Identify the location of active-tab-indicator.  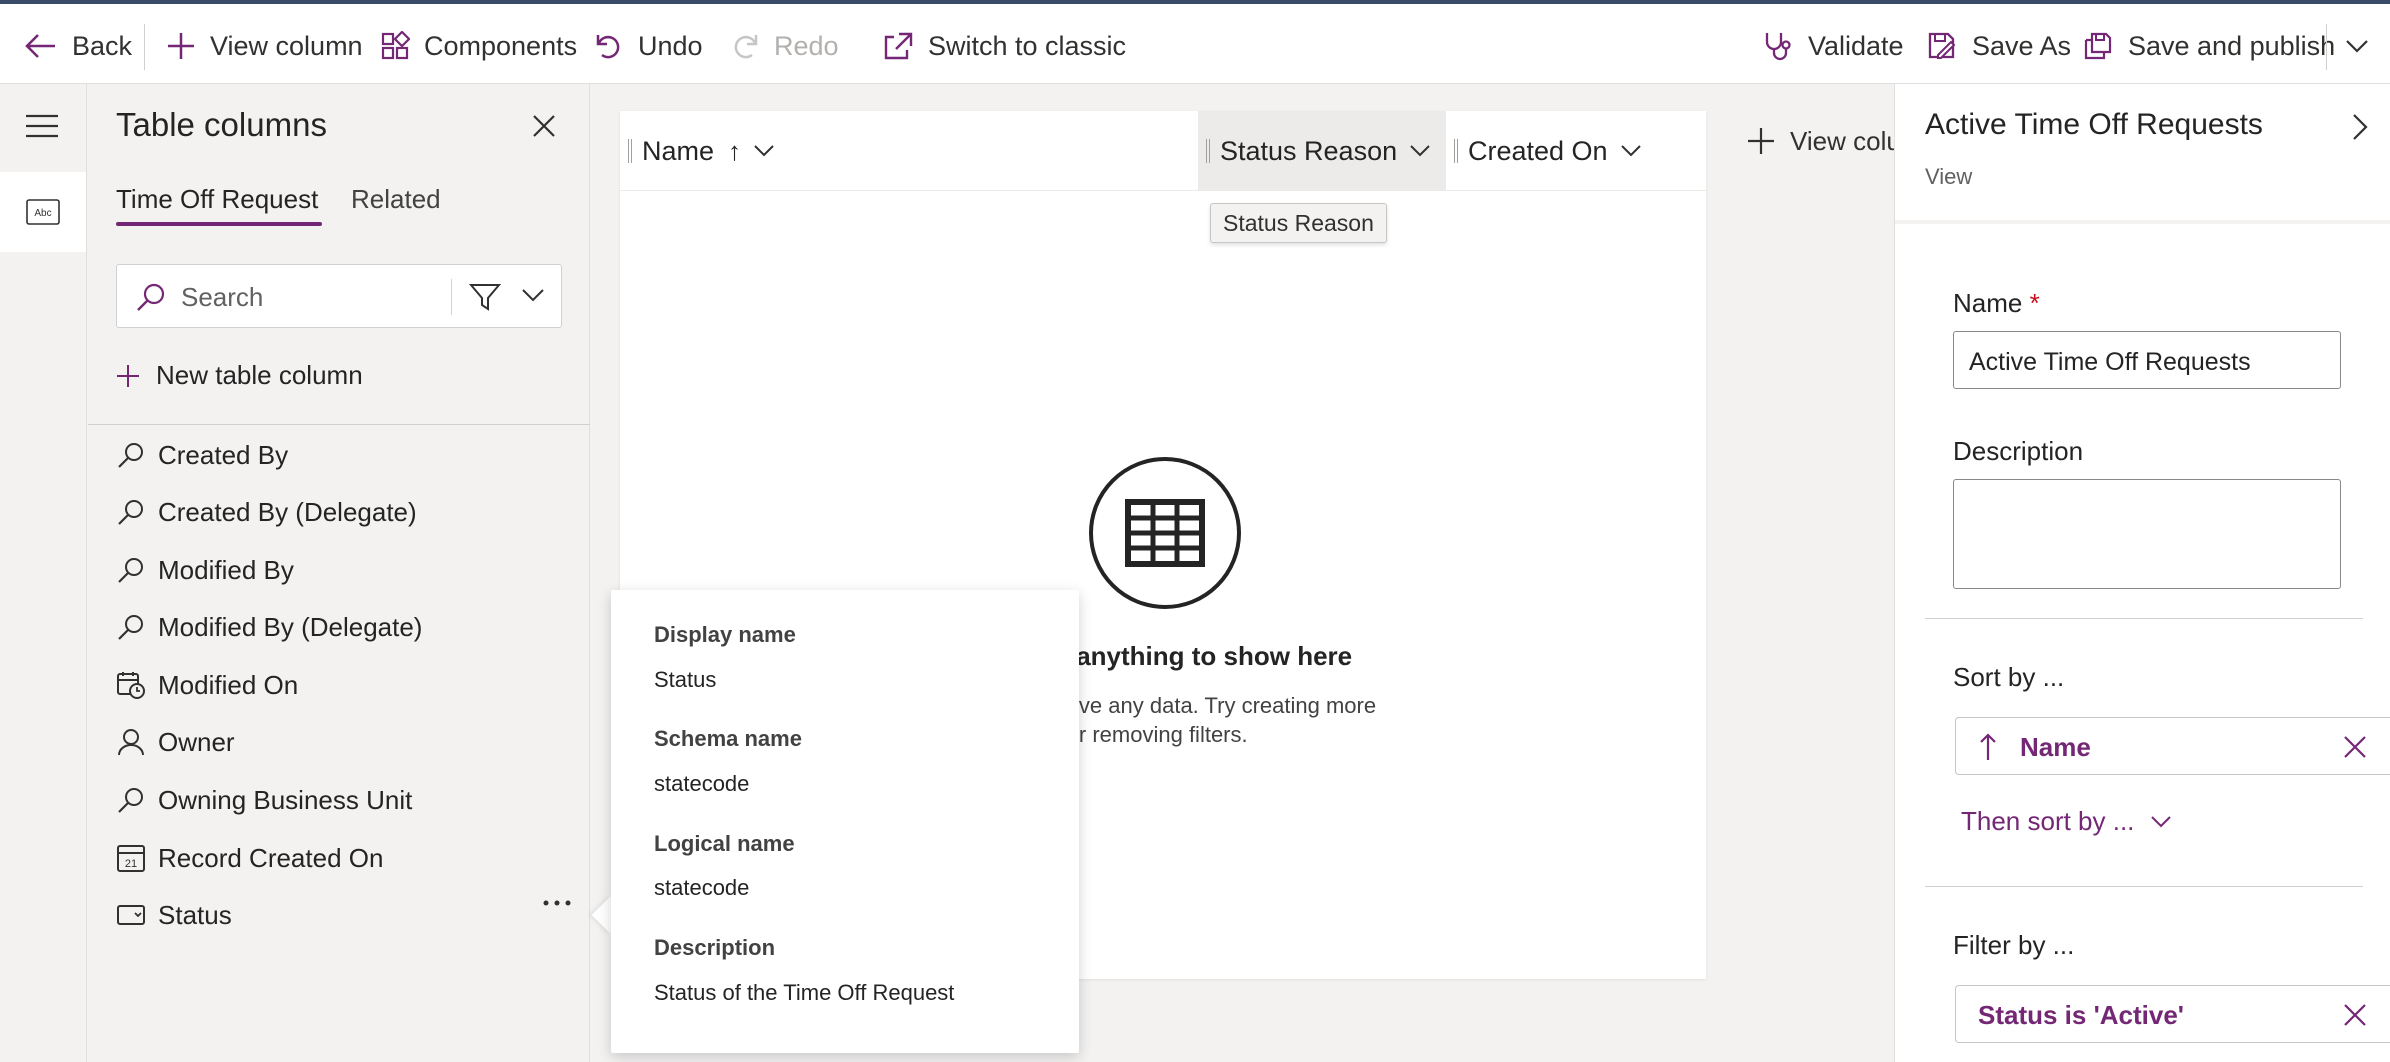
(219, 224).